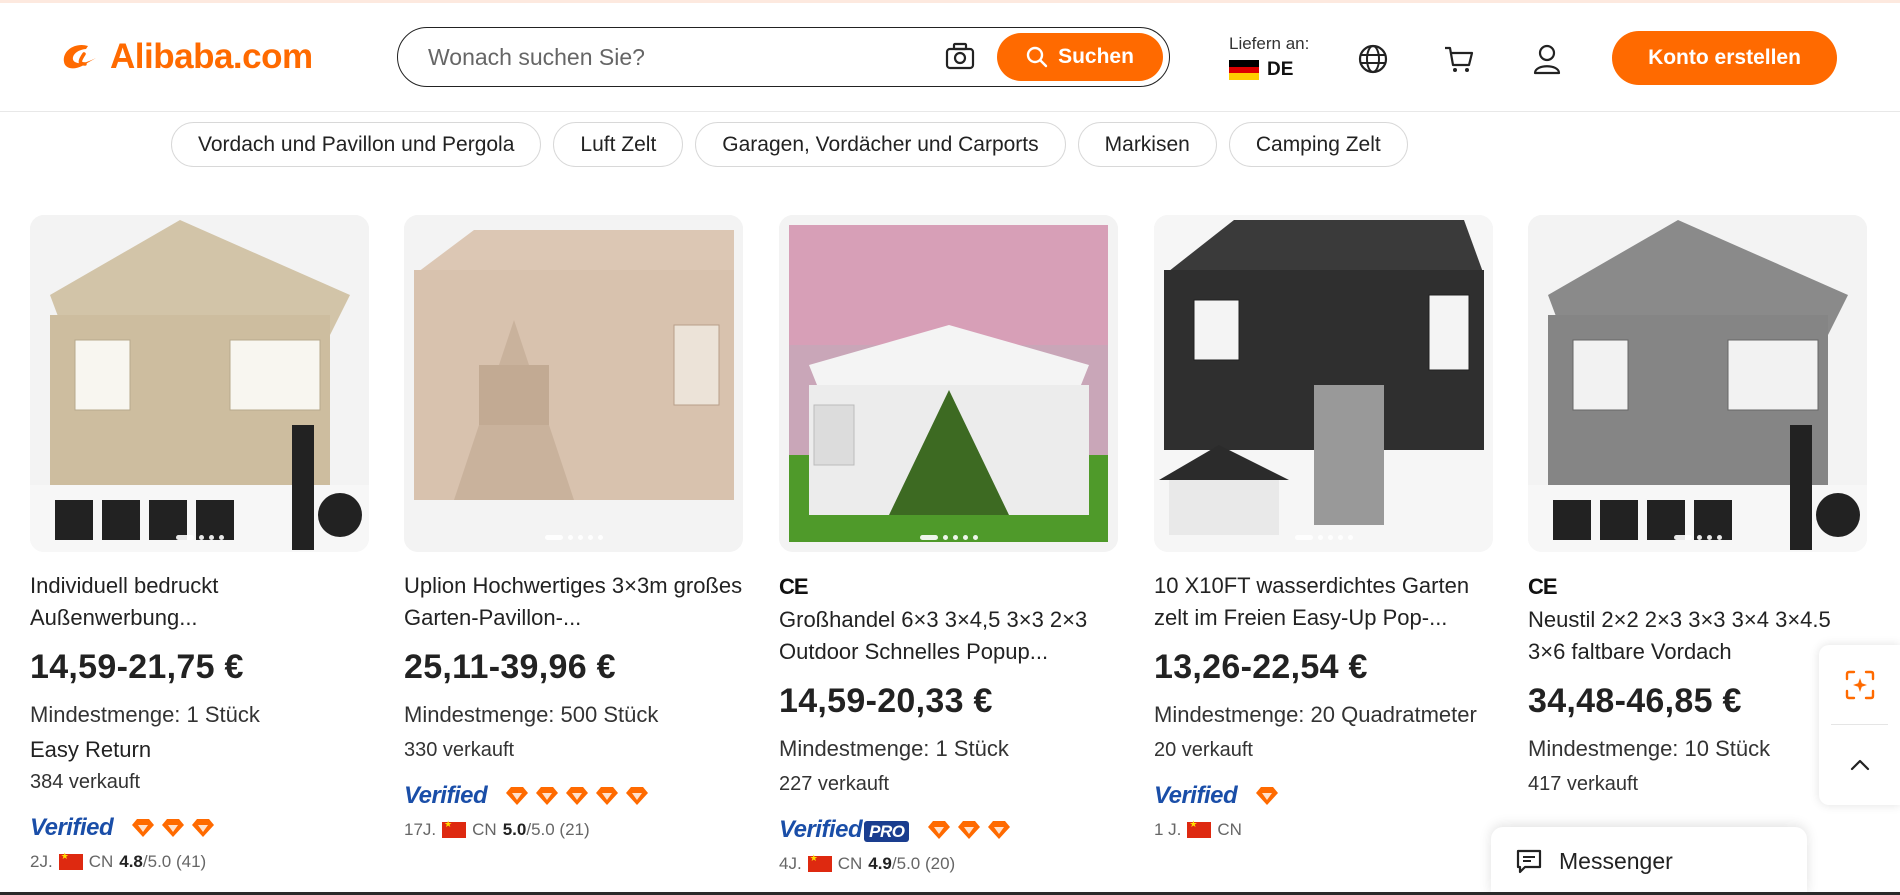  What do you see at coordinates (618, 144) in the screenshot?
I see `category-chip: Luft Zelt` at bounding box center [618, 144].